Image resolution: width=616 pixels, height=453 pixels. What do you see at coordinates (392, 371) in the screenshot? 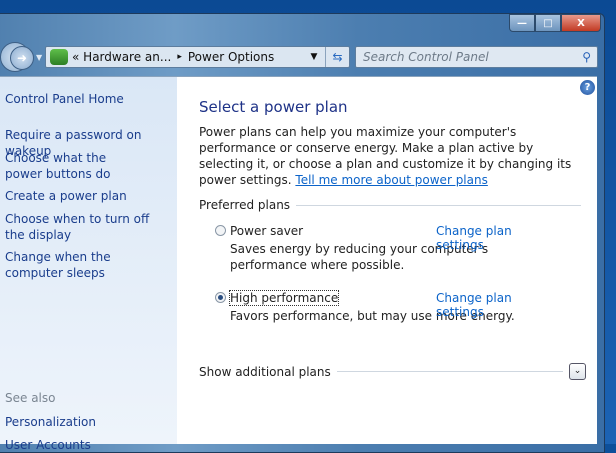
I see `show-additional-plans: Show additional plans ⌄` at bounding box center [392, 371].